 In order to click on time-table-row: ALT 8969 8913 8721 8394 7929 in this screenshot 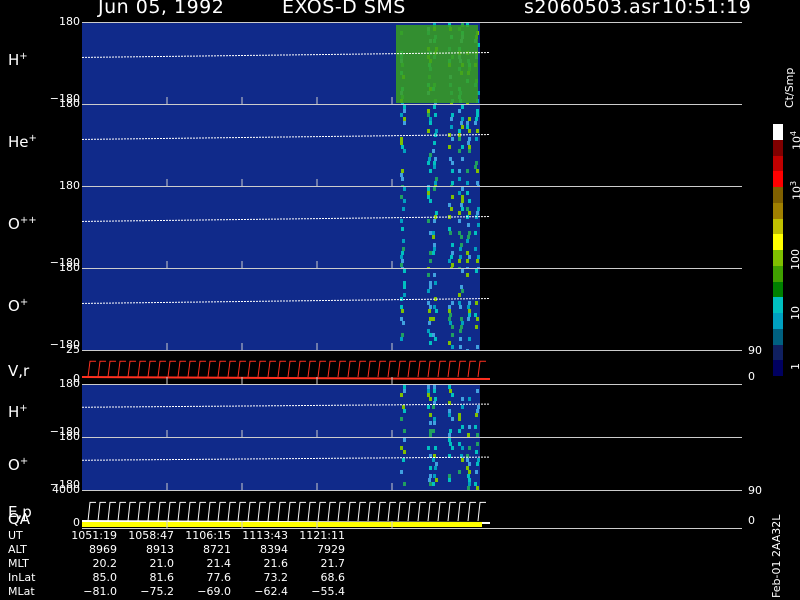, I will do `click(176, 550)`.